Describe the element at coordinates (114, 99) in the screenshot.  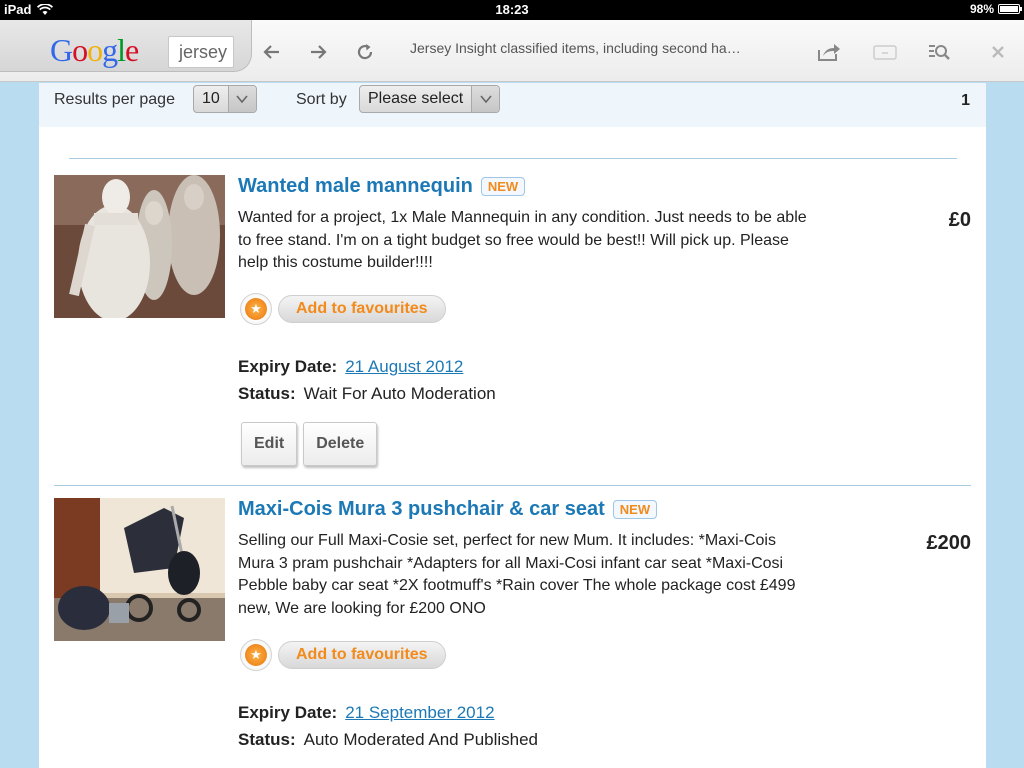
I see `results-per-page-label: Results per page` at that location.